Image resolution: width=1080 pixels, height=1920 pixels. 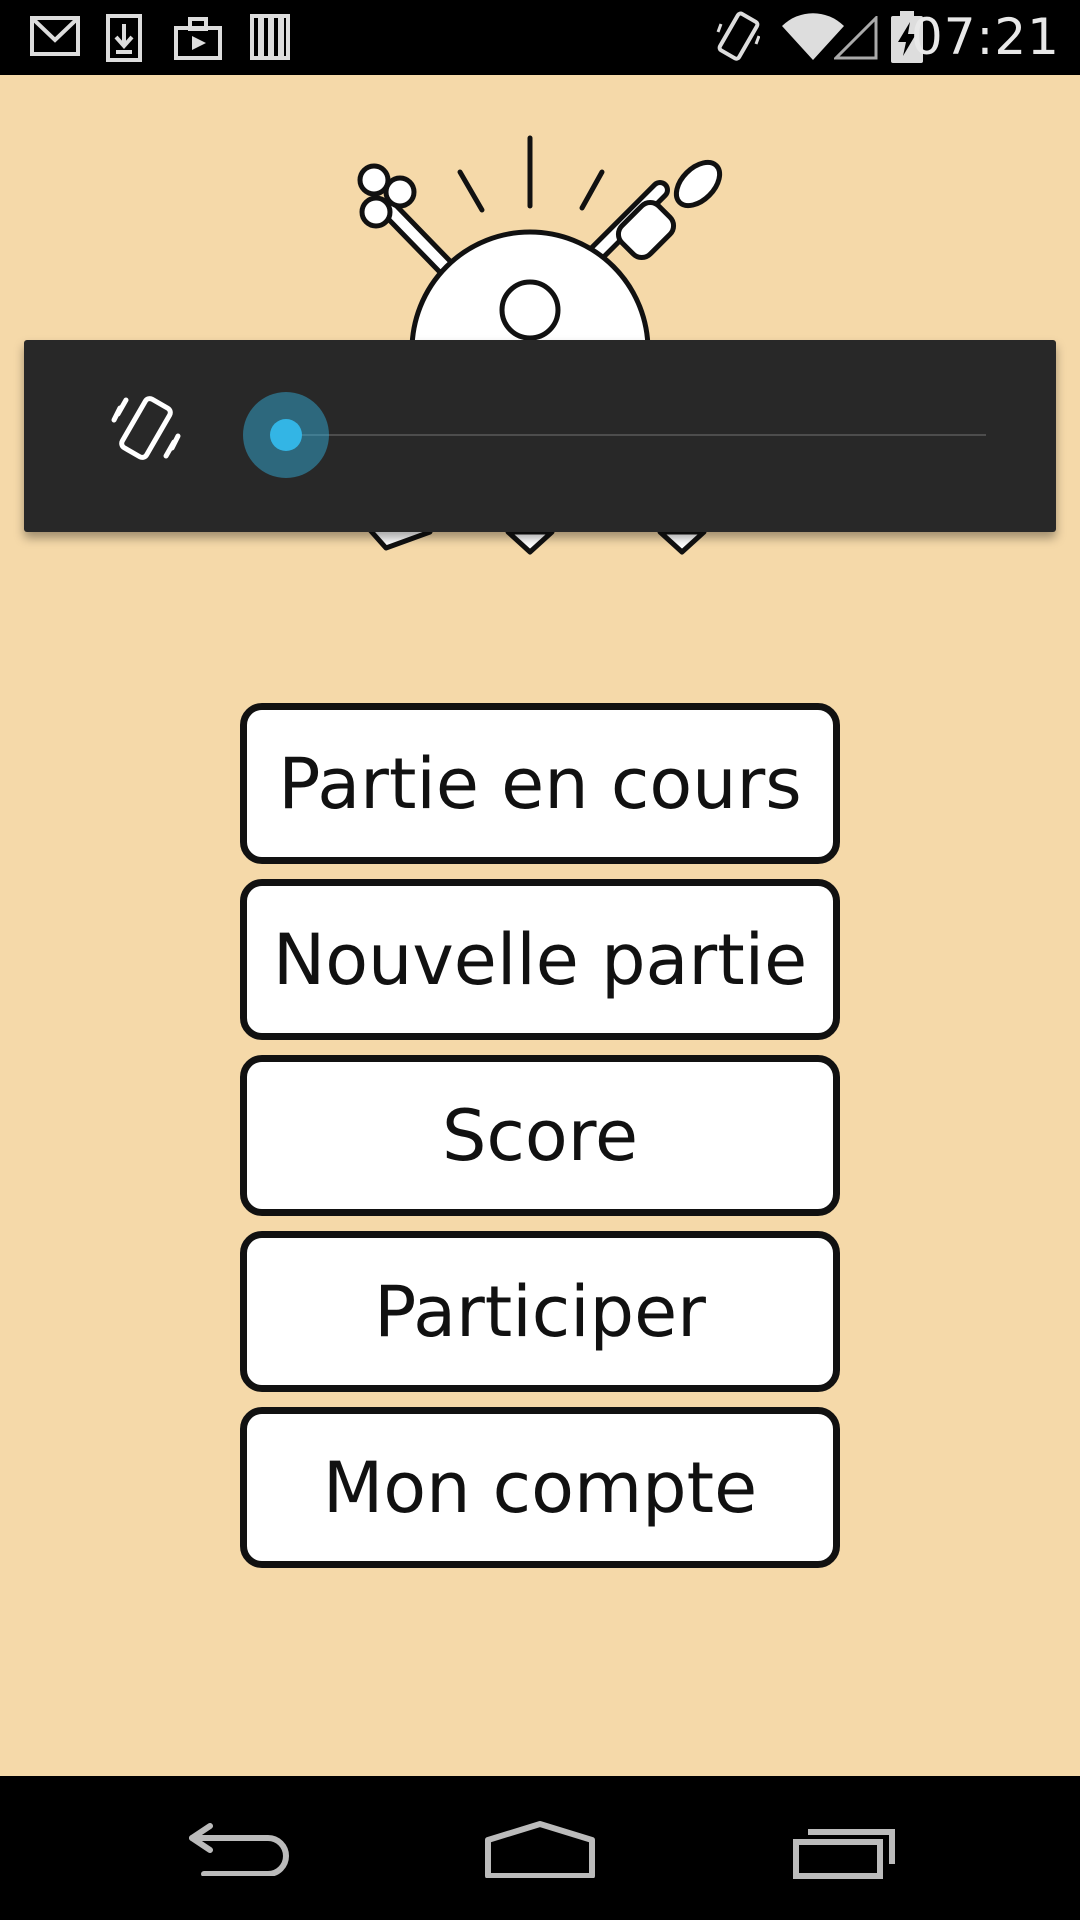 I want to click on briefcase-icon, so click(x=198, y=38).